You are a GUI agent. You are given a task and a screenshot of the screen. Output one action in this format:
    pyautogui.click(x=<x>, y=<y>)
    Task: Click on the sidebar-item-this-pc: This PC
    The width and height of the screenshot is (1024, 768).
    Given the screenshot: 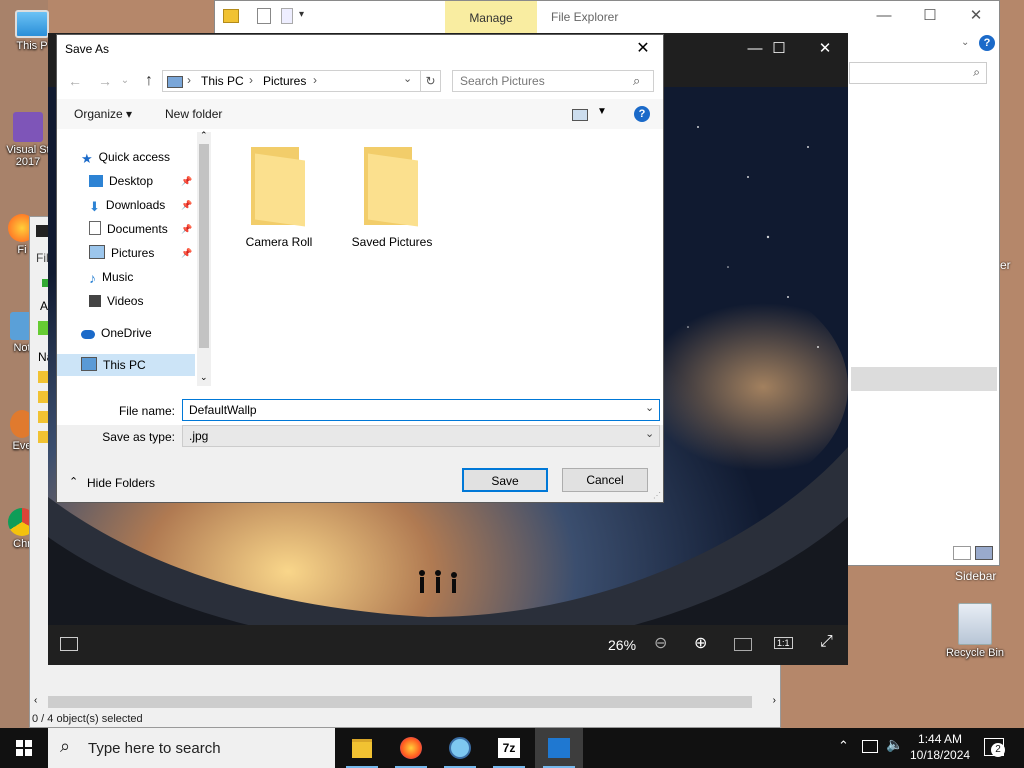 What is the action you would take?
    pyautogui.click(x=126, y=365)
    